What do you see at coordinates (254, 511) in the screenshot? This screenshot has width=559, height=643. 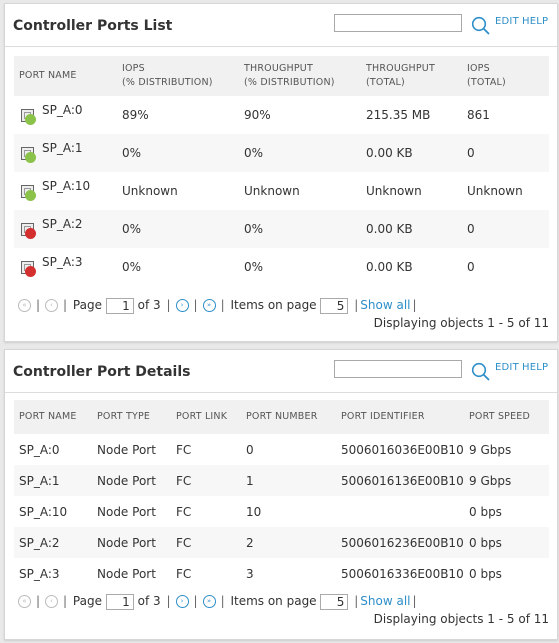 I see `port-number-cell: 10` at bounding box center [254, 511].